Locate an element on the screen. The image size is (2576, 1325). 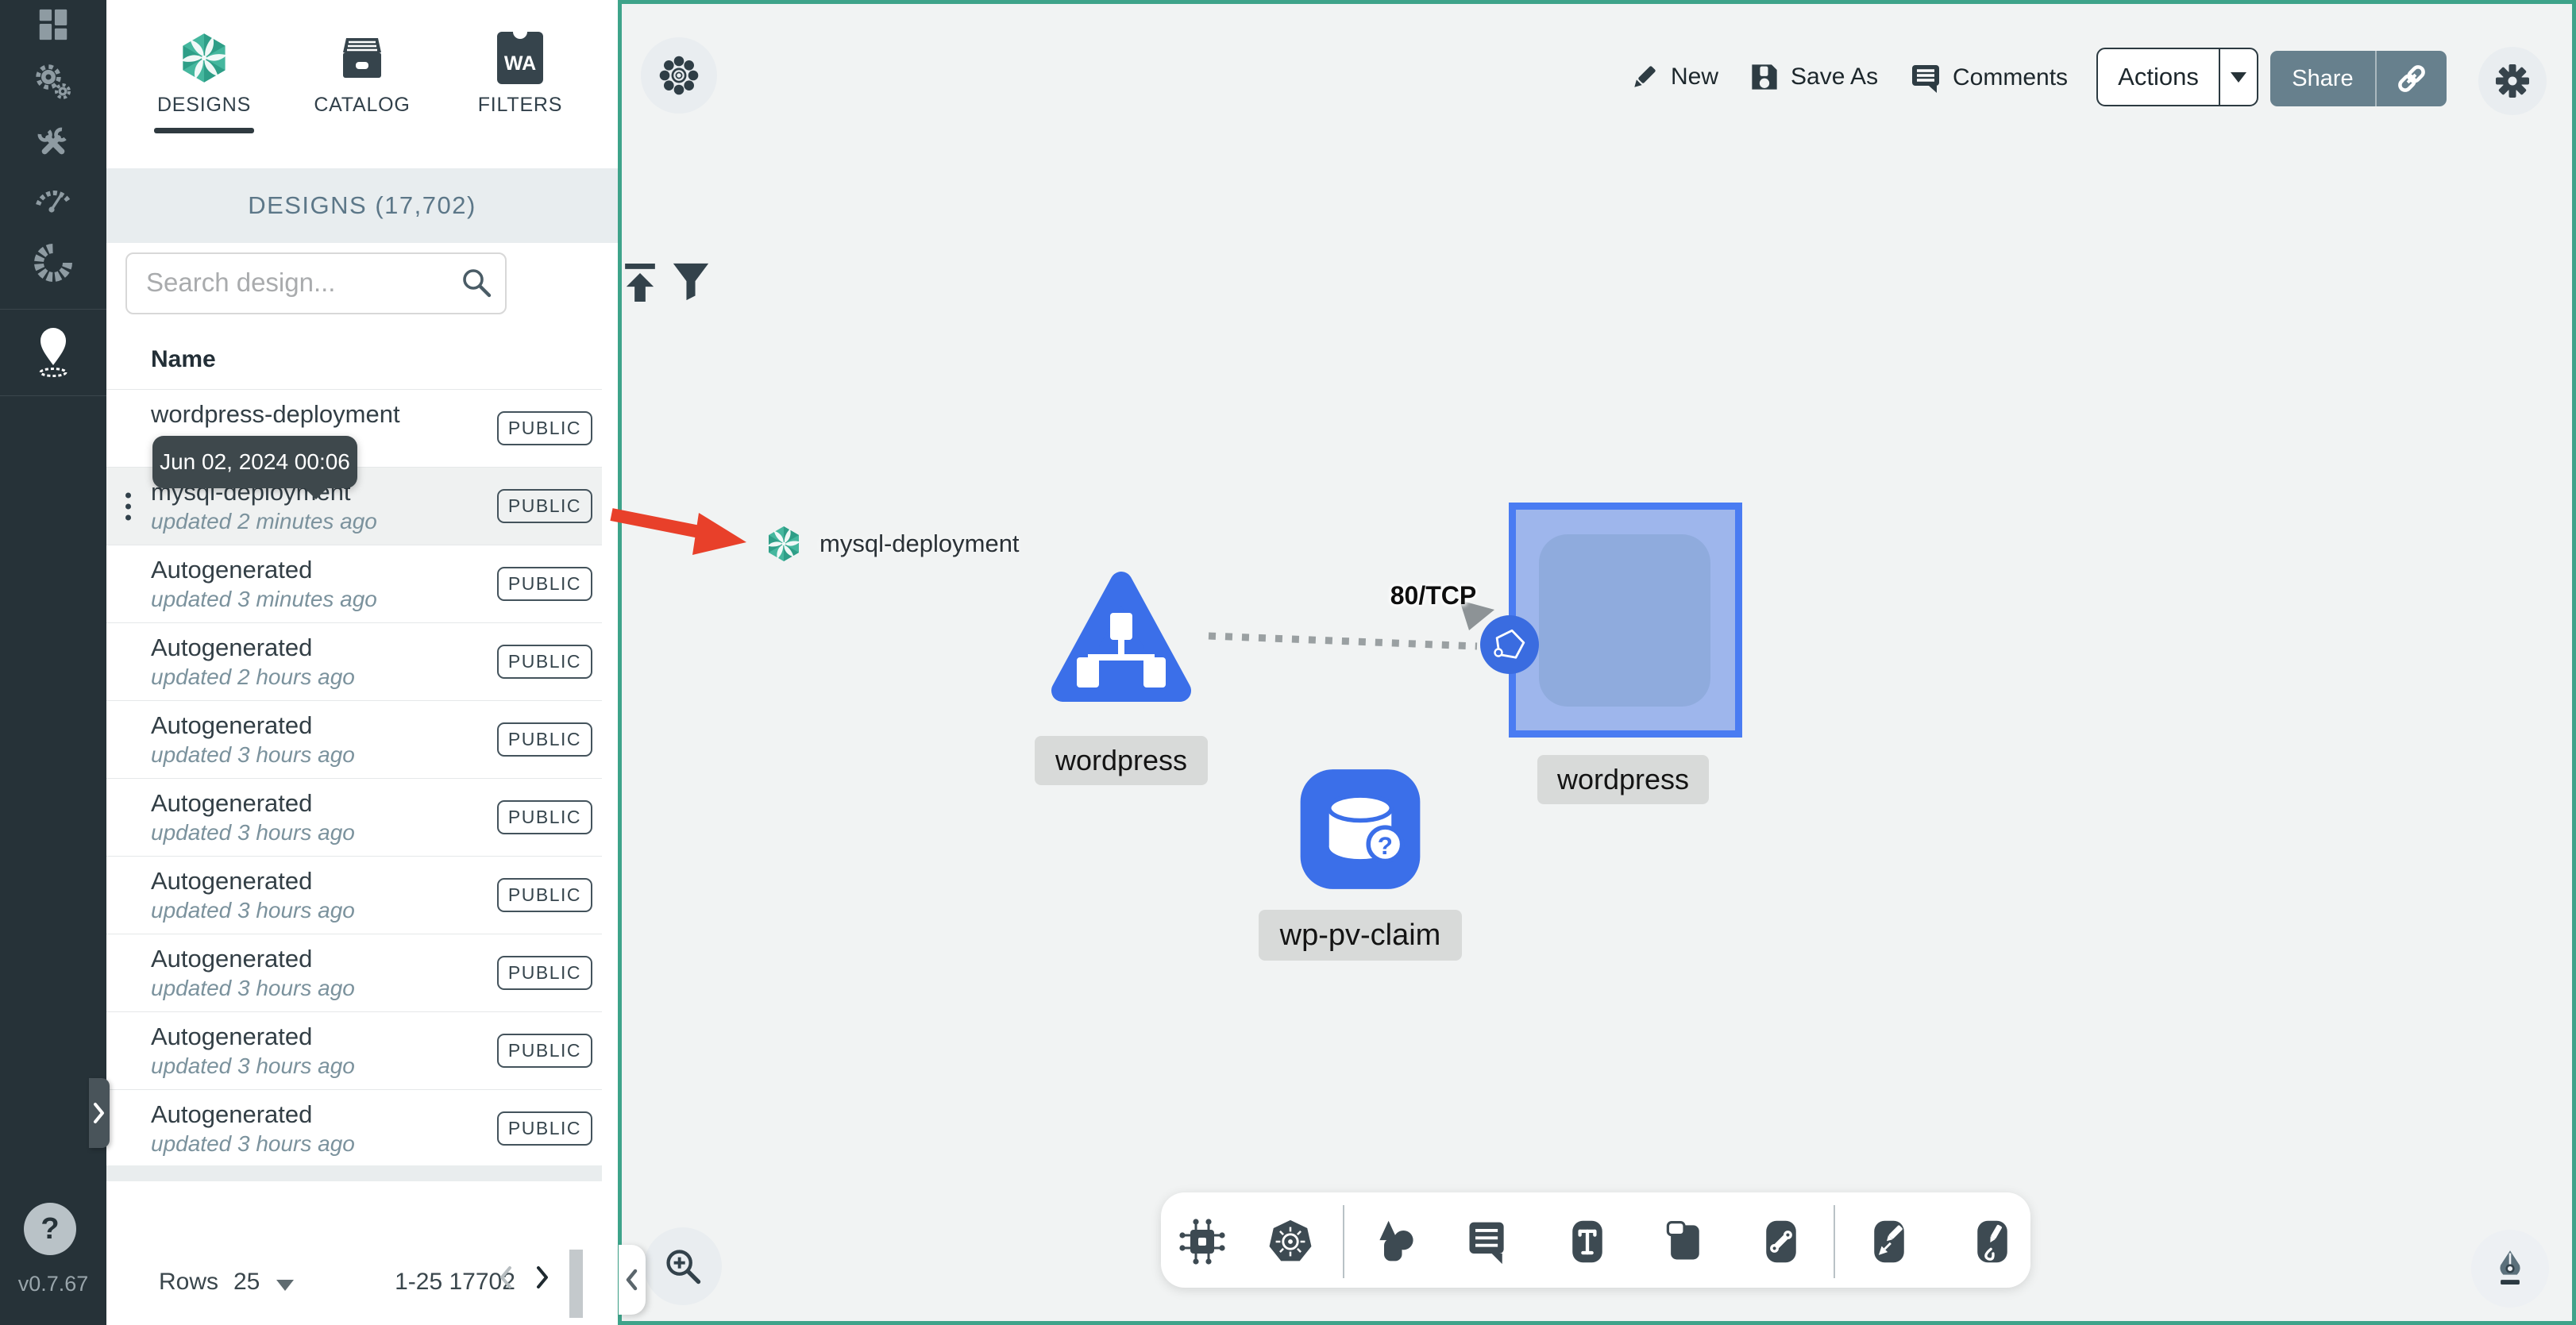
list-end-band is located at coordinates (354, 1173).